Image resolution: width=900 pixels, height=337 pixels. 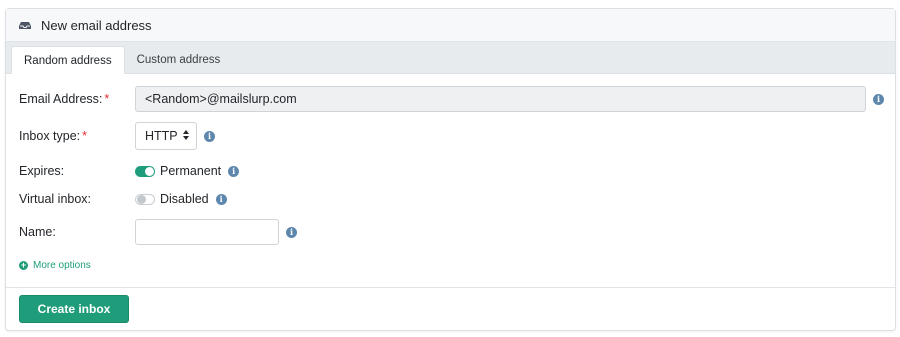 What do you see at coordinates (207, 232) in the screenshot?
I see `name-input` at bounding box center [207, 232].